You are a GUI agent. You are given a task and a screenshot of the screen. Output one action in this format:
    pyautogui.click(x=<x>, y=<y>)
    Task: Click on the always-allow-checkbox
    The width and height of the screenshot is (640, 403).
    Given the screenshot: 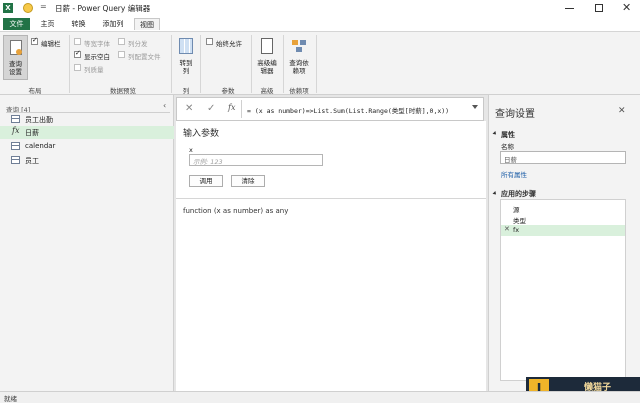 What is the action you would take?
    pyautogui.click(x=209, y=41)
    